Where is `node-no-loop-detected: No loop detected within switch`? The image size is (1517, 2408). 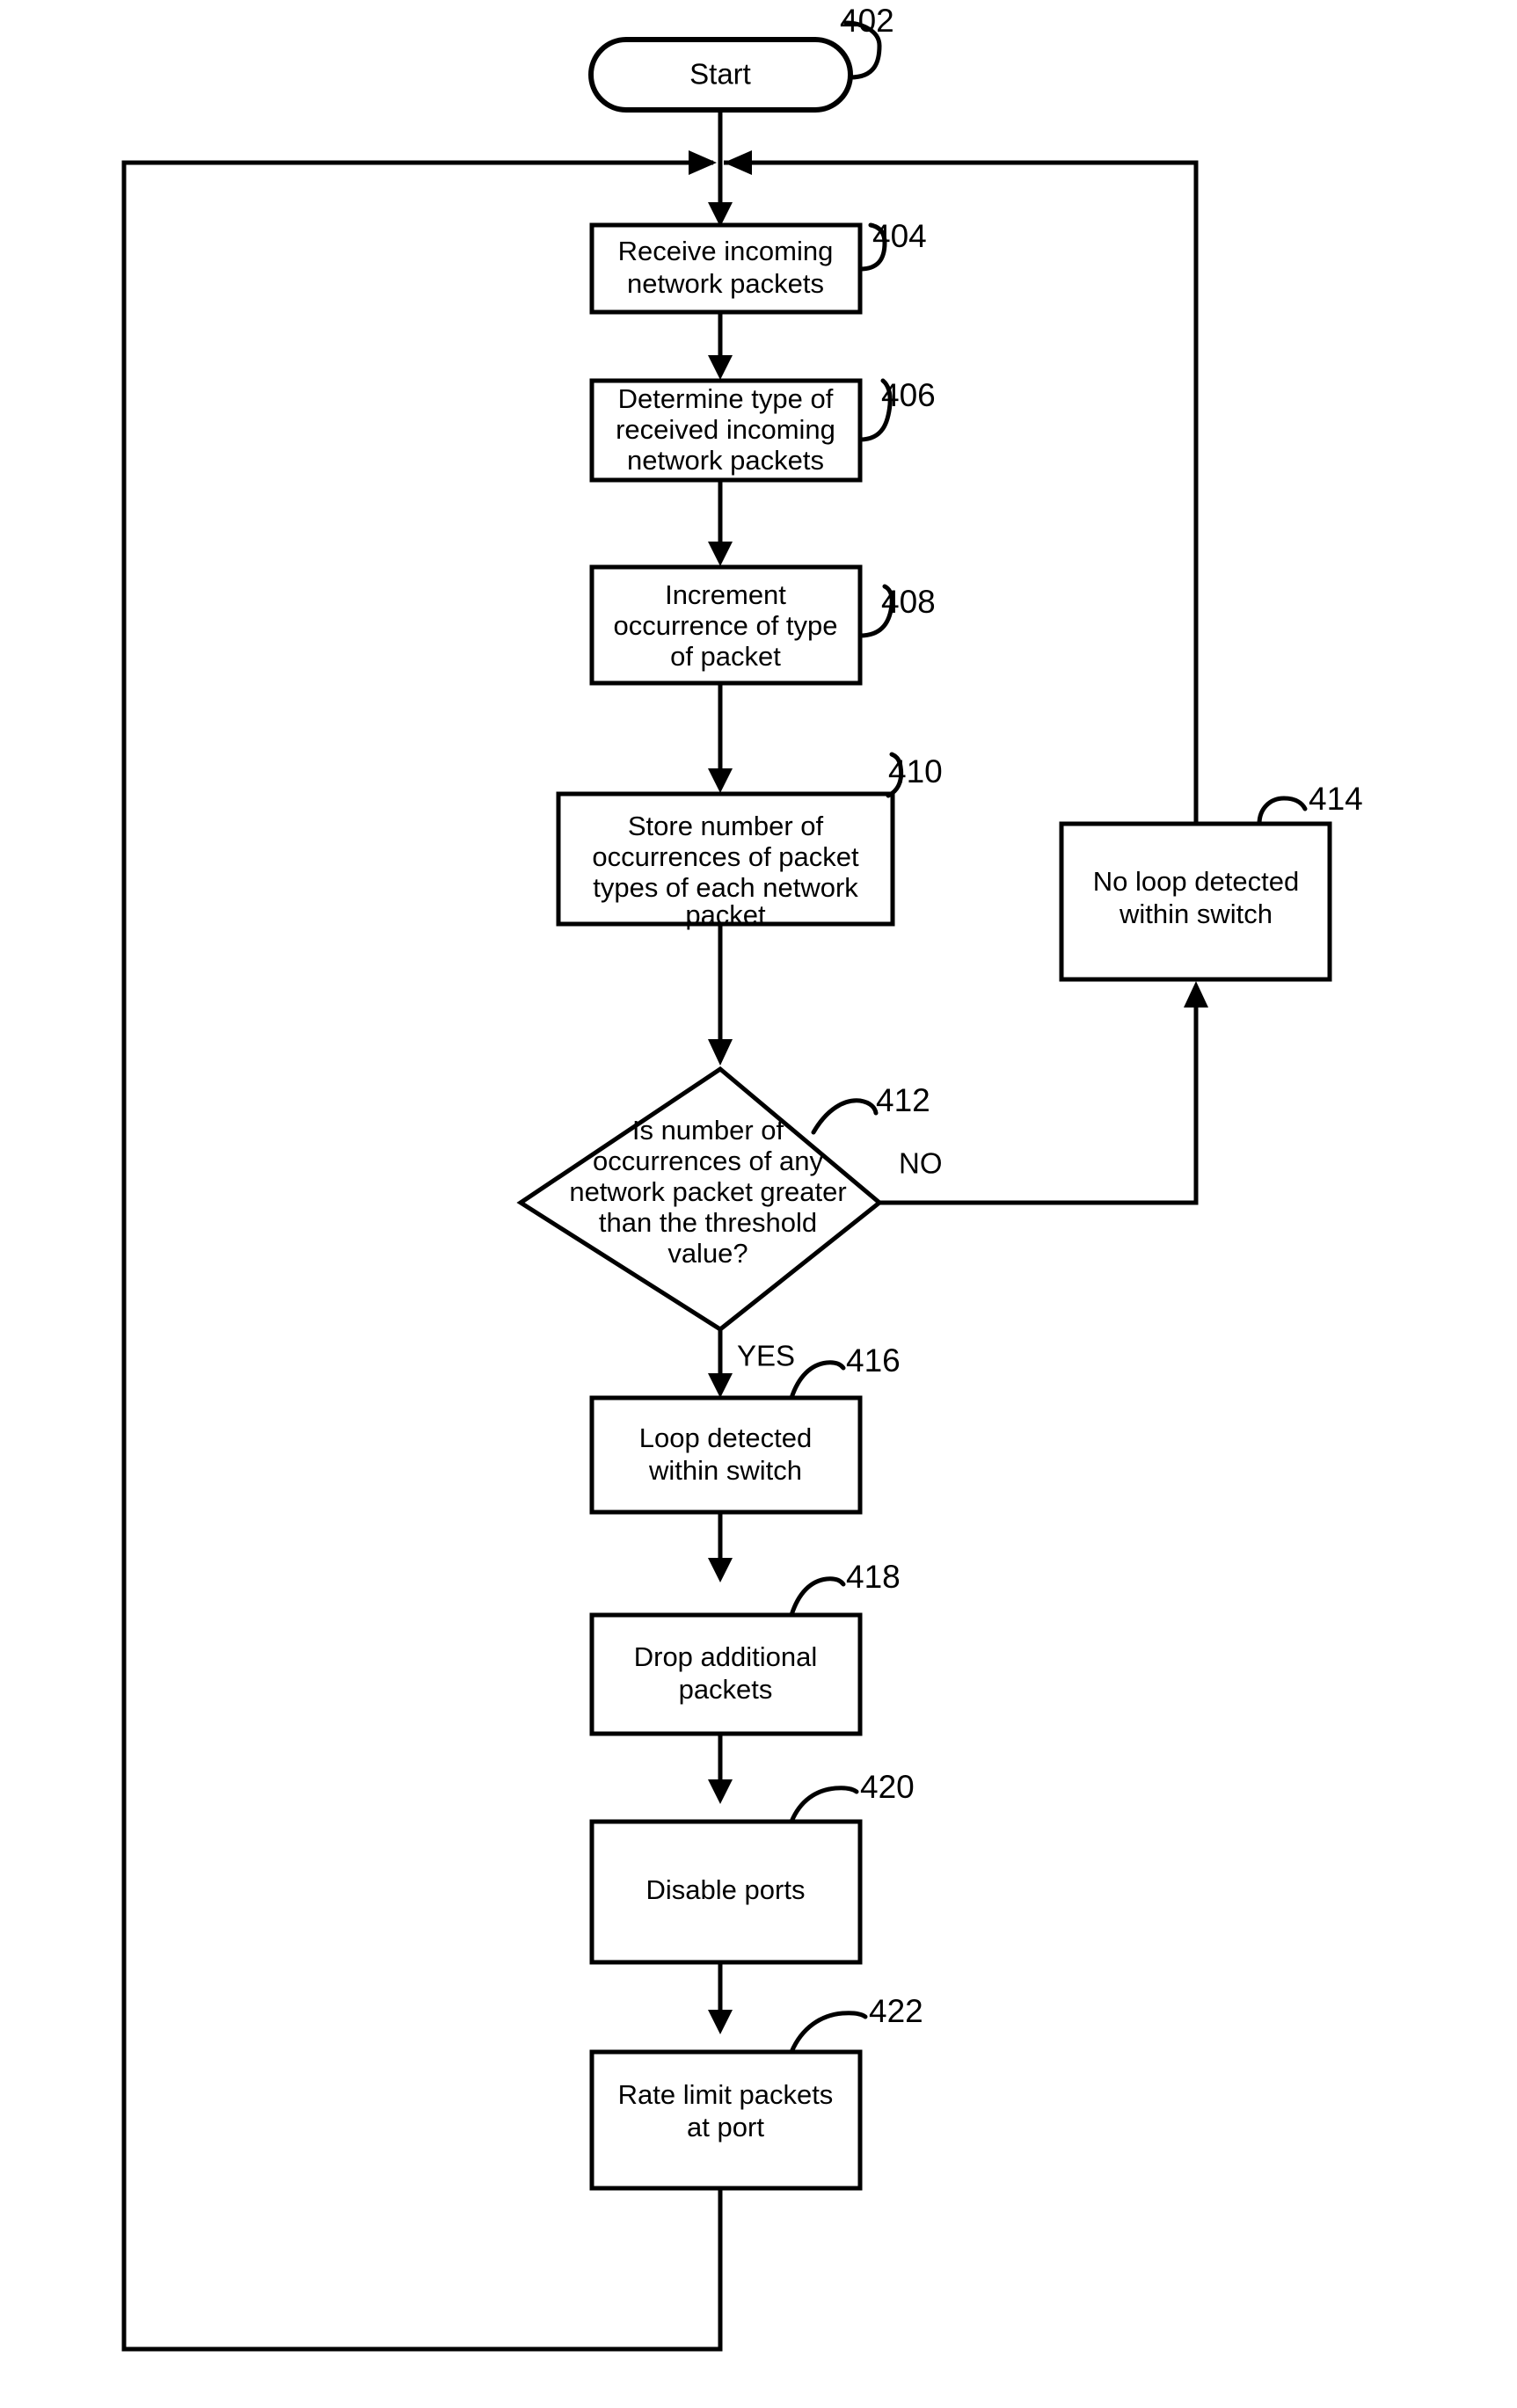
node-no-loop-detected: No loop detected within switch is located at coordinates (1196, 901).